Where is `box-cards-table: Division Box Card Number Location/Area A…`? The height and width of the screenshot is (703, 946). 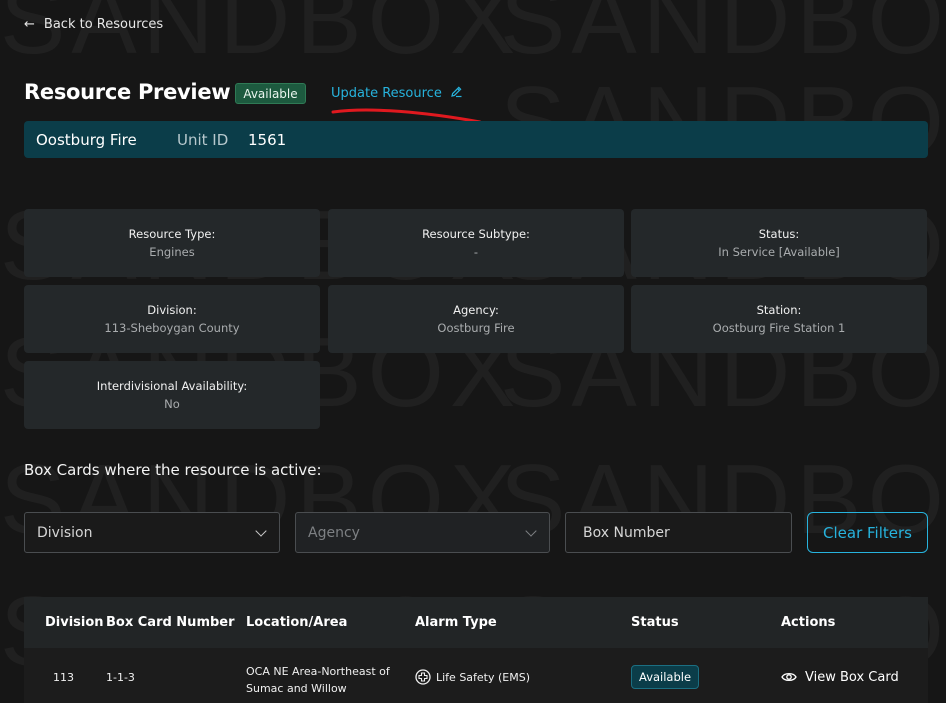 box-cards-table: Division Box Card Number Location/Area A… is located at coordinates (476, 650).